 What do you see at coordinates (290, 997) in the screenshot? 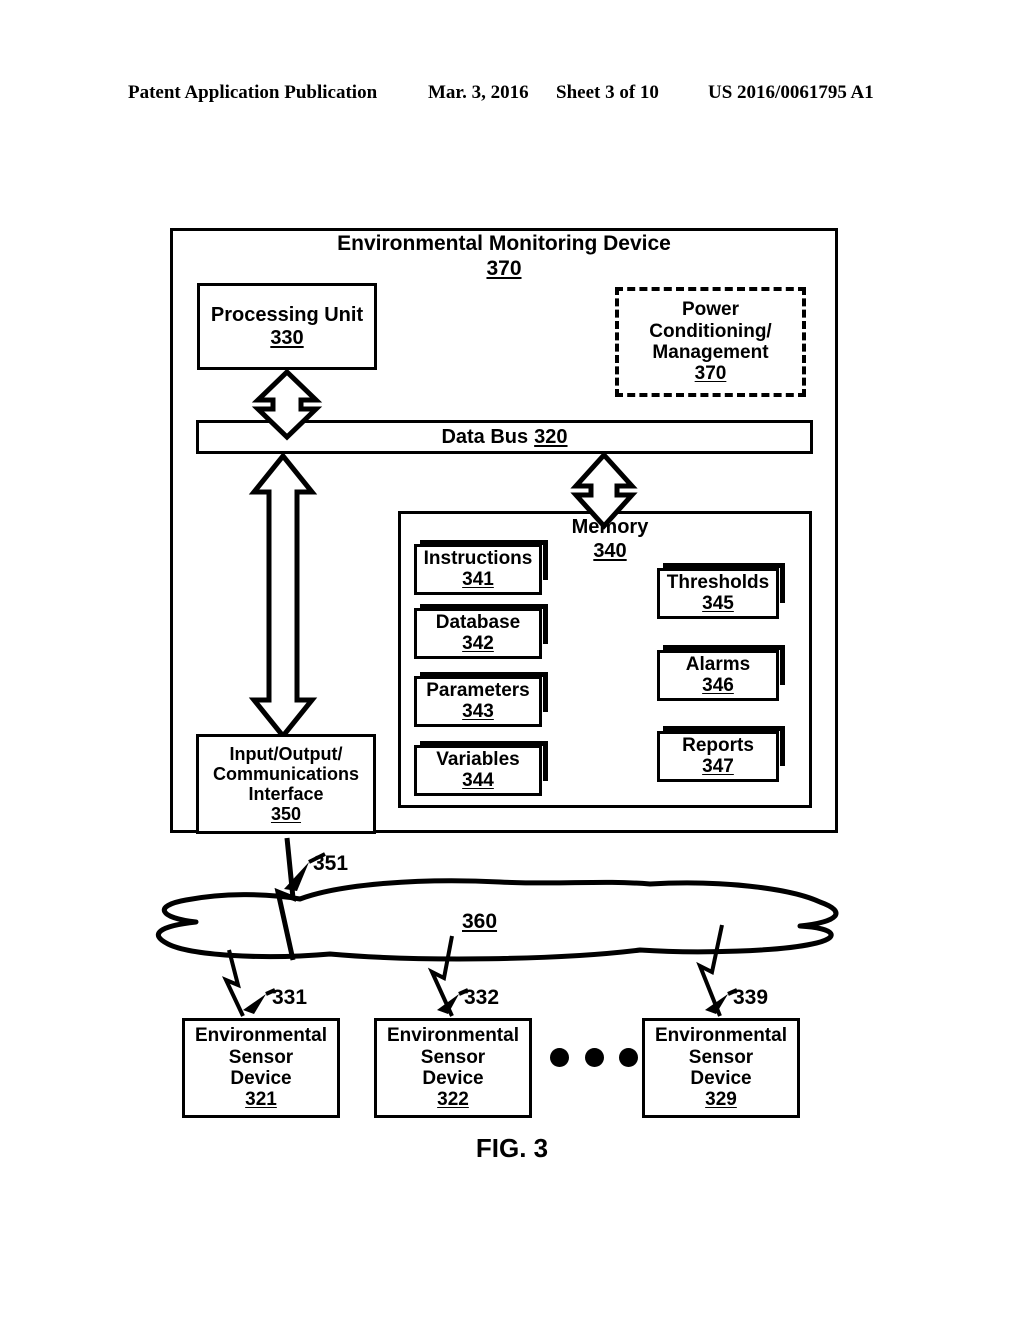
I see `ref-label-331: 331` at bounding box center [290, 997].